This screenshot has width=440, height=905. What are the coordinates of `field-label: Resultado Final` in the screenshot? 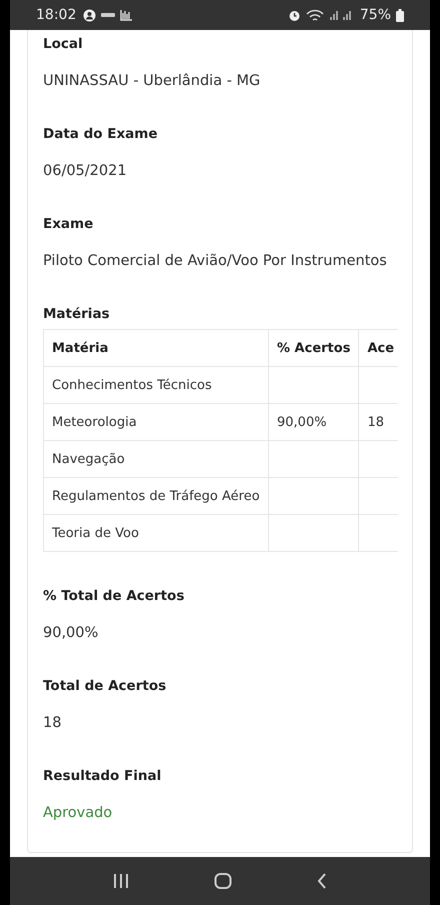 It's located at (102, 776).